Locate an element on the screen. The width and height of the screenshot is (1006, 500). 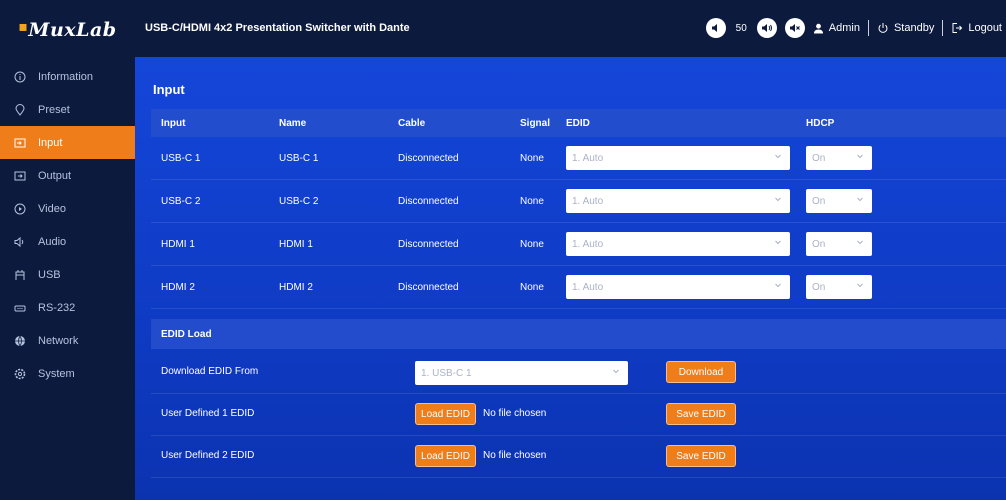
info-icon is located at coordinates (20, 77).